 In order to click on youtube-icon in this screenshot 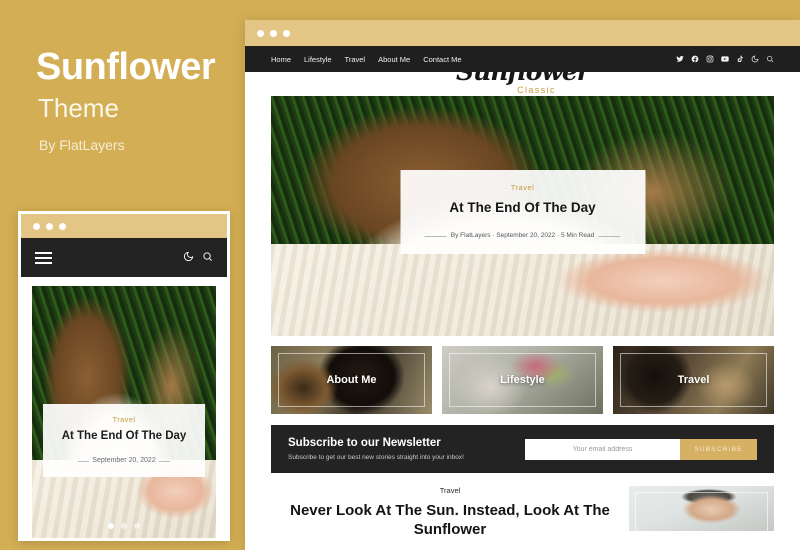, I will do `click(725, 59)`.